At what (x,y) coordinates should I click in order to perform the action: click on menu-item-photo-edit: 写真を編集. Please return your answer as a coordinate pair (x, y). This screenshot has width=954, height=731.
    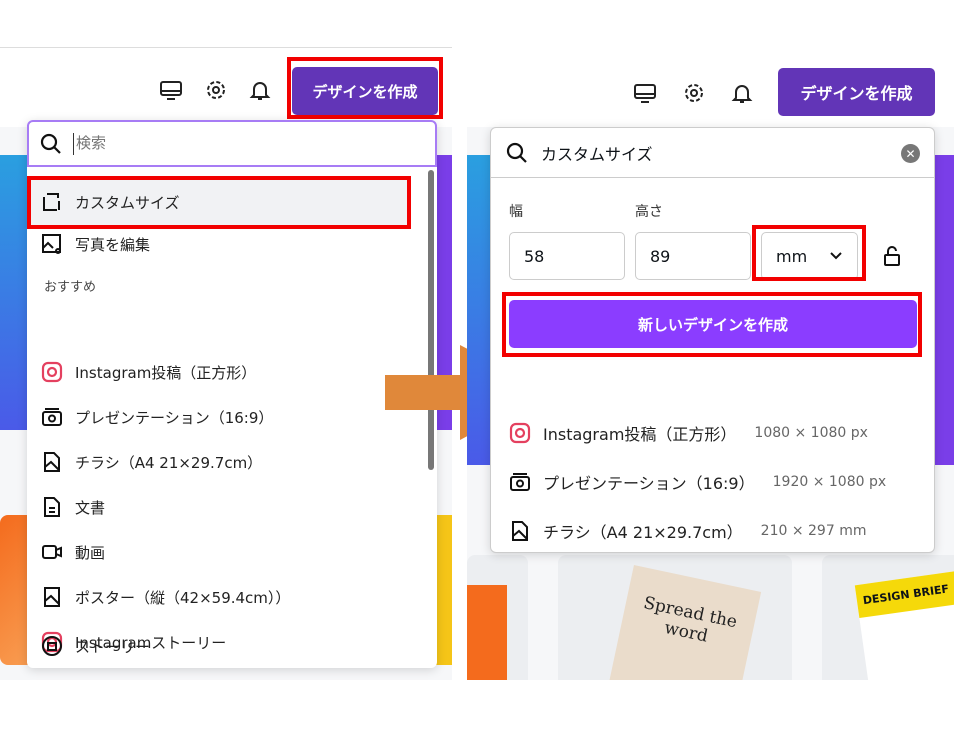
    Looking at the image, I should click on (232, 244).